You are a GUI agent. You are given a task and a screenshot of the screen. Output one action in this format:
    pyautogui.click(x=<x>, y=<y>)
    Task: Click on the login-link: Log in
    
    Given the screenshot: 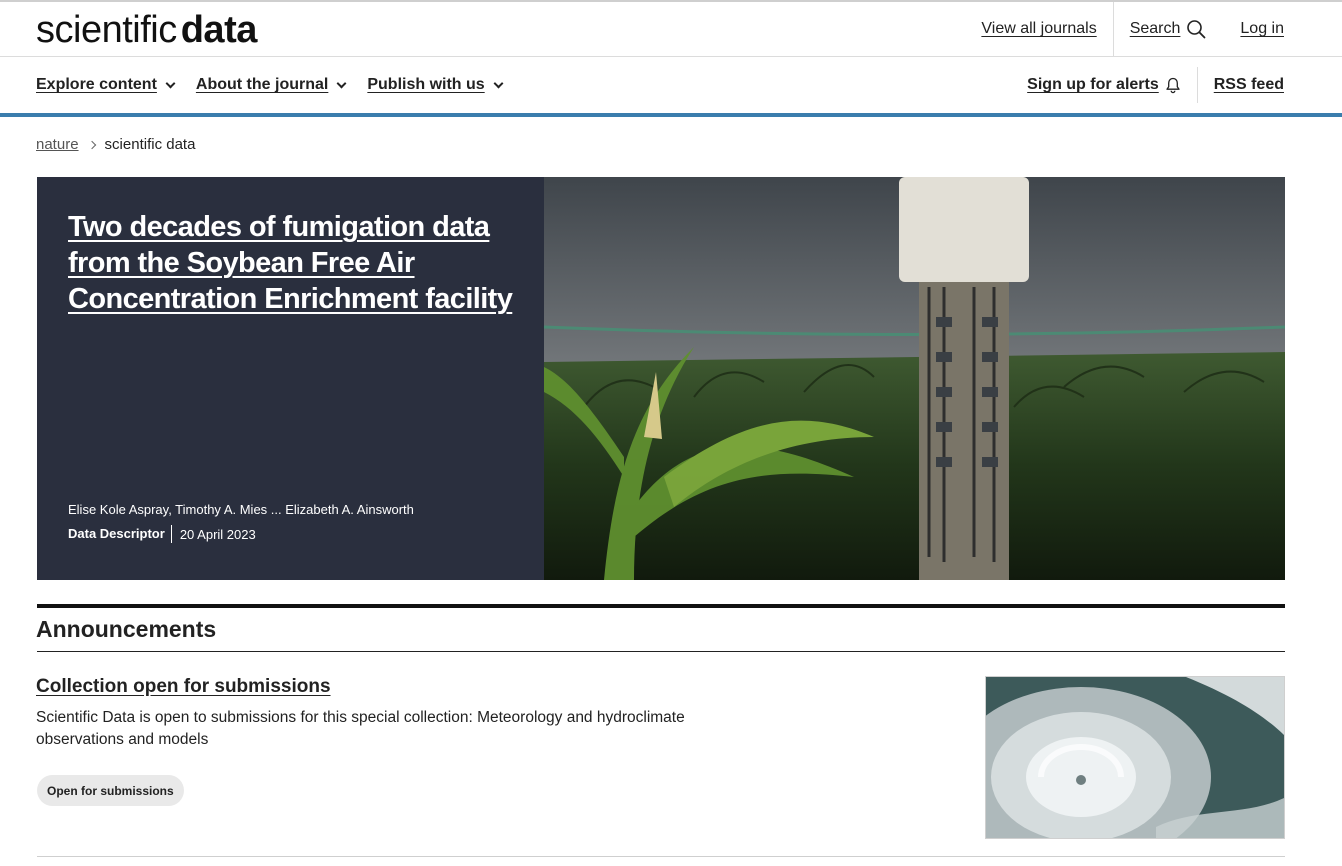 What is the action you would take?
    pyautogui.click(x=1262, y=29)
    